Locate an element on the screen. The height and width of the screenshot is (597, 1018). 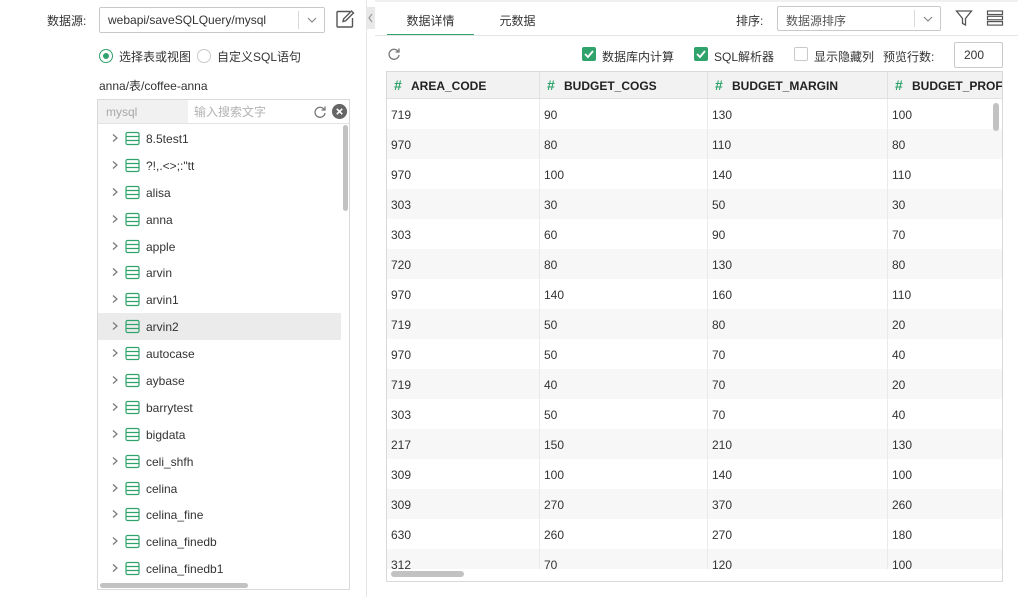
table-cell: 210 is located at coordinates (798, 444).